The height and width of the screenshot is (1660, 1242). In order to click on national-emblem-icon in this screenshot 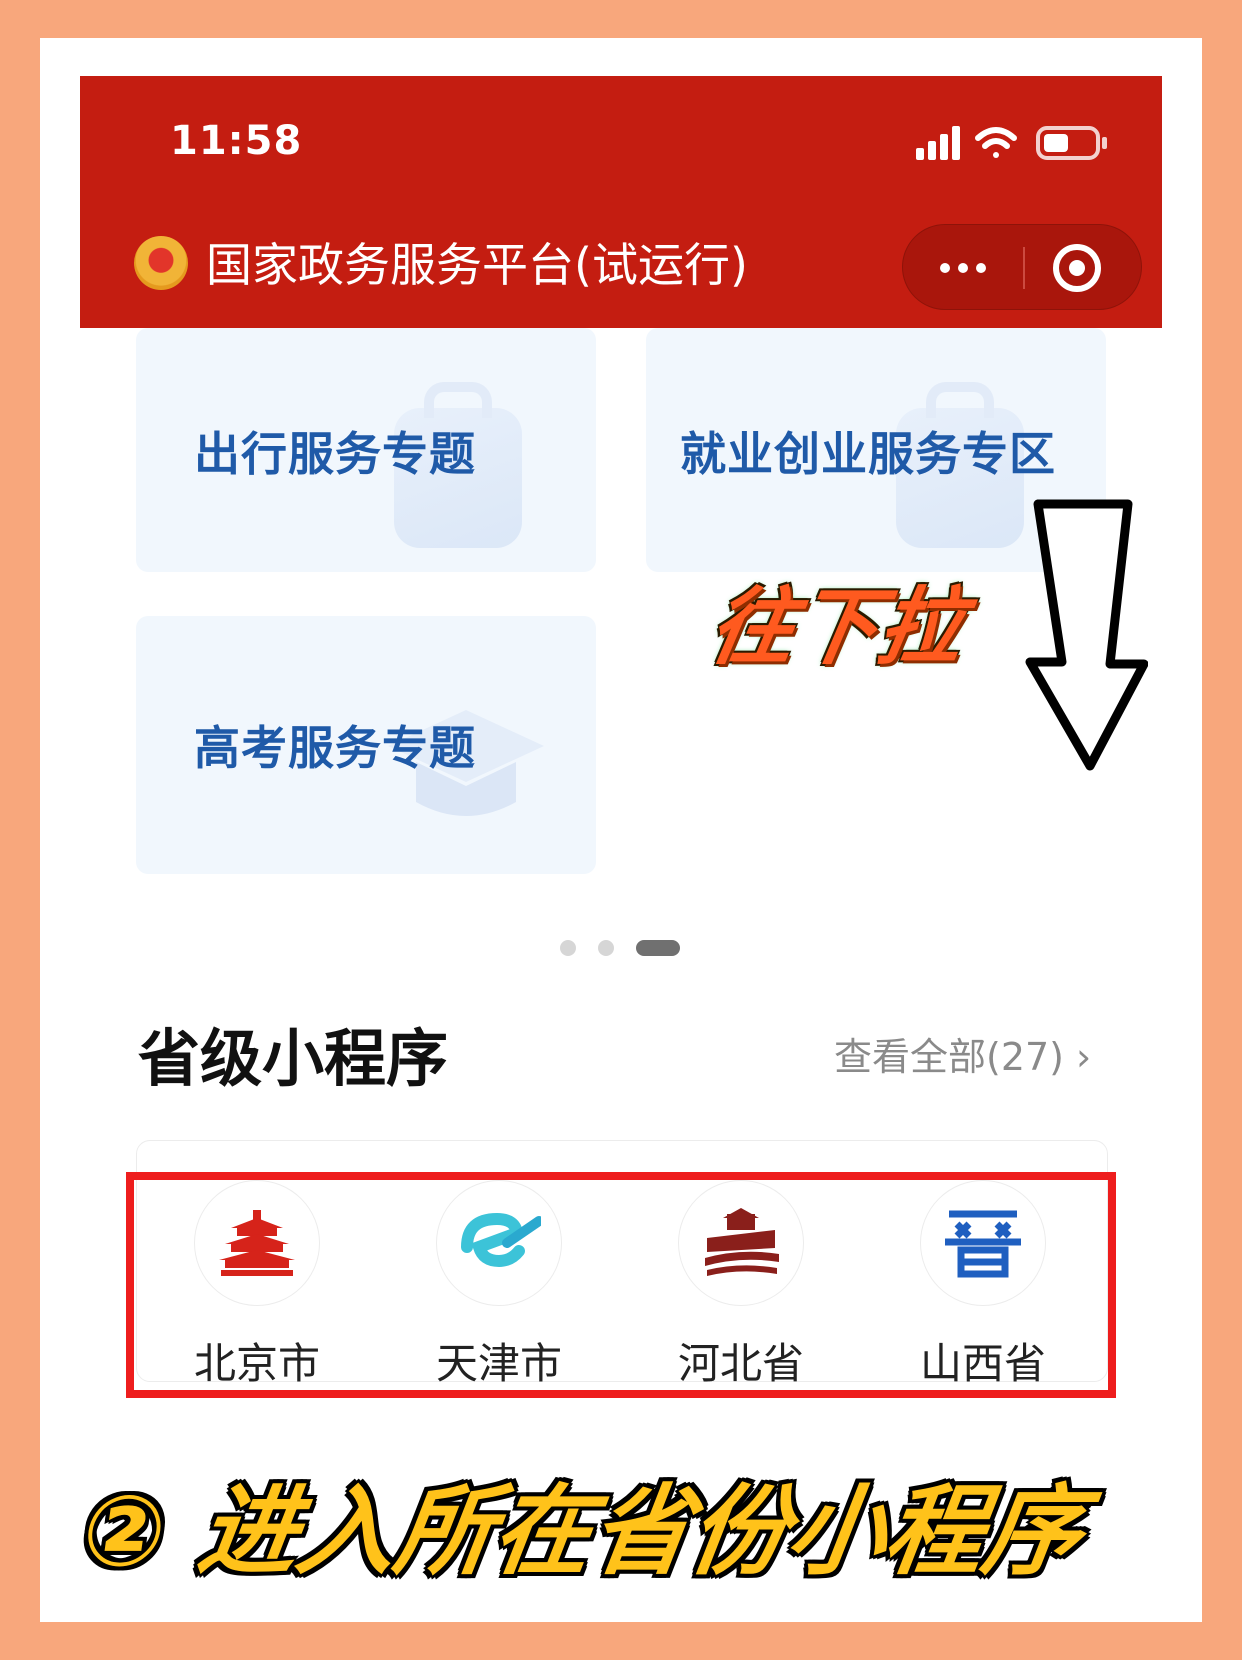, I will do `click(161, 263)`.